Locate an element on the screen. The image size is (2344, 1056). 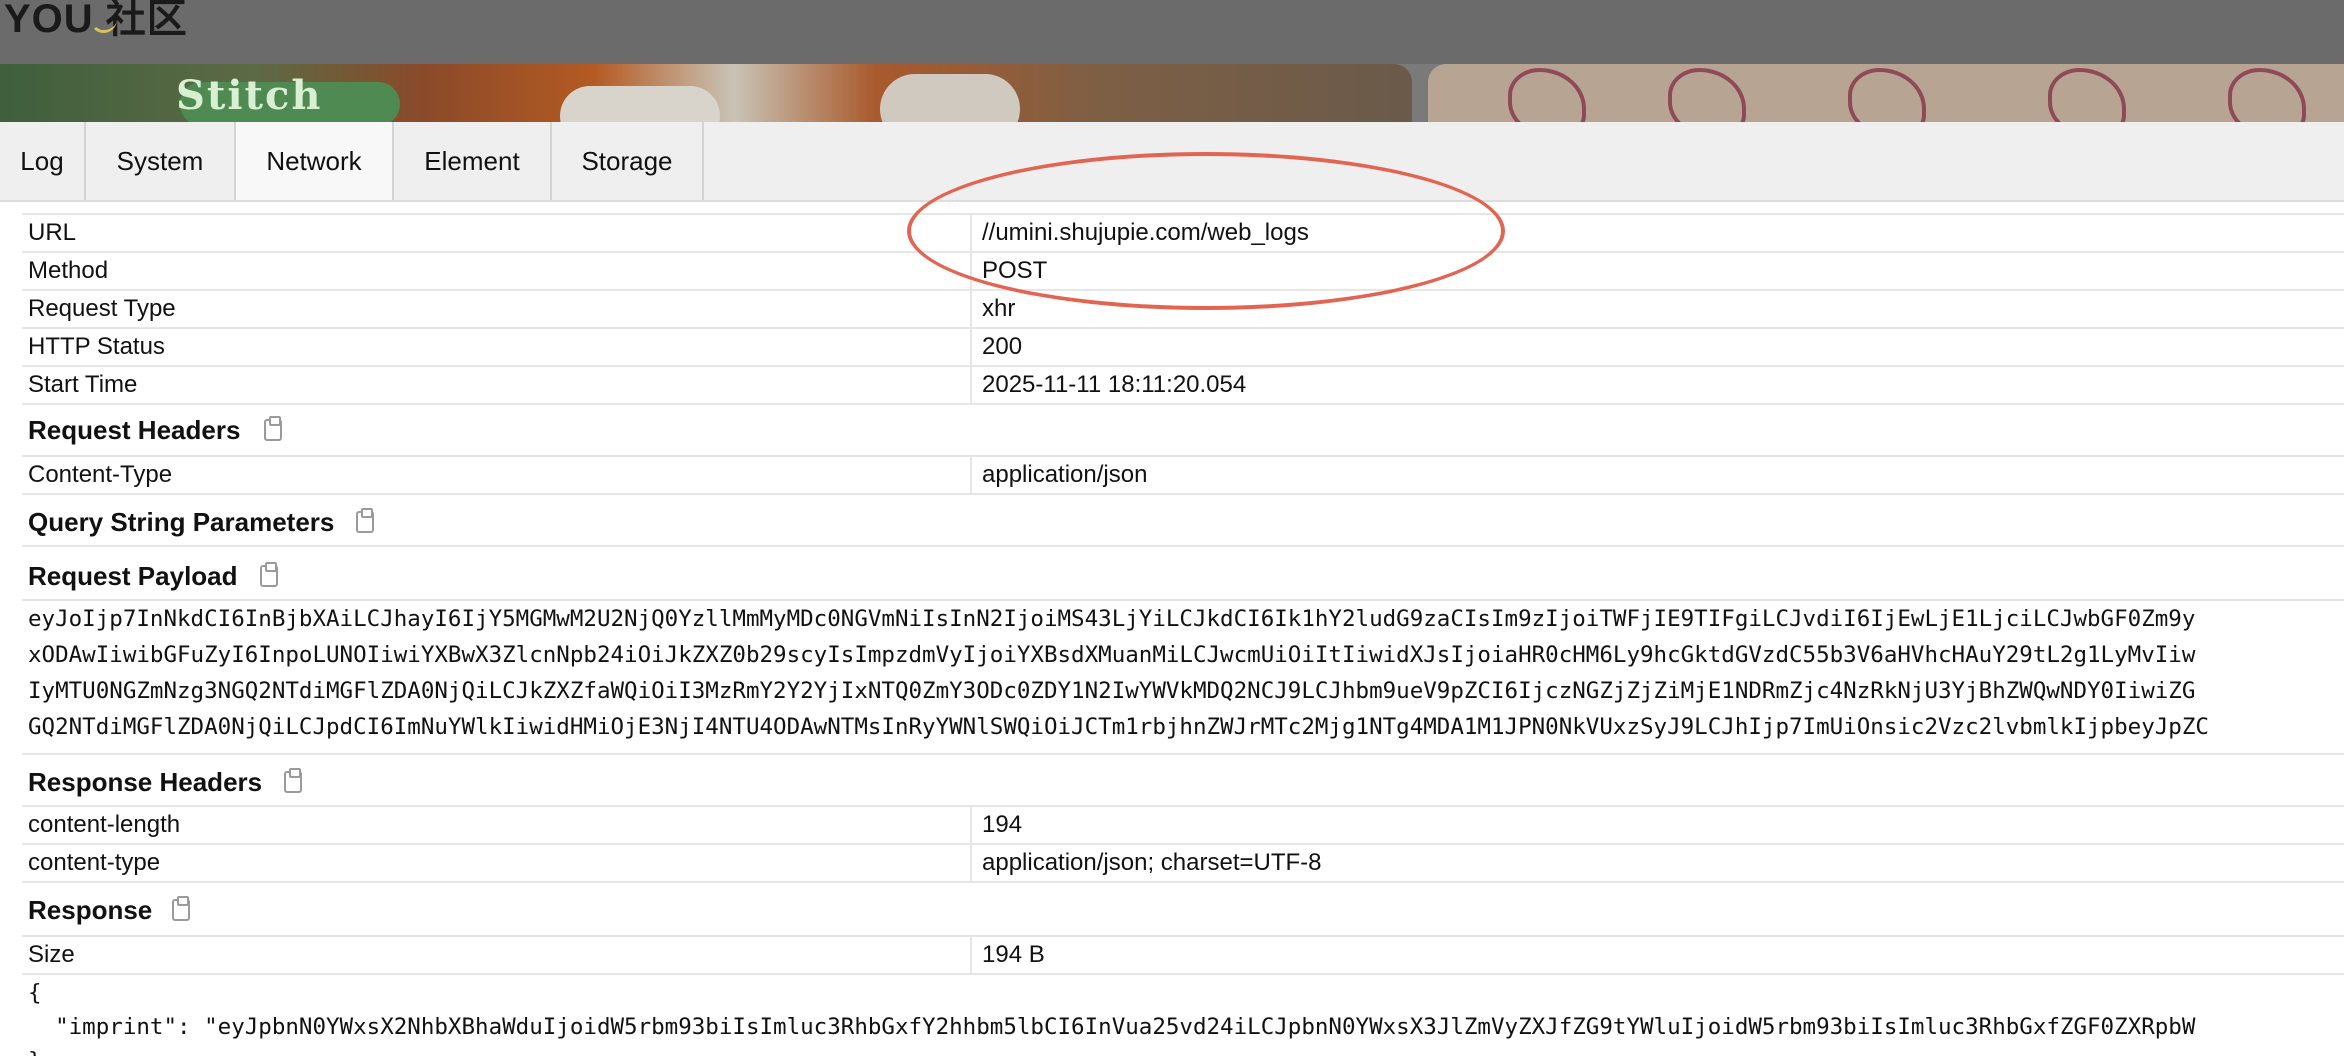
banner-image-right is located at coordinates (1886, 93).